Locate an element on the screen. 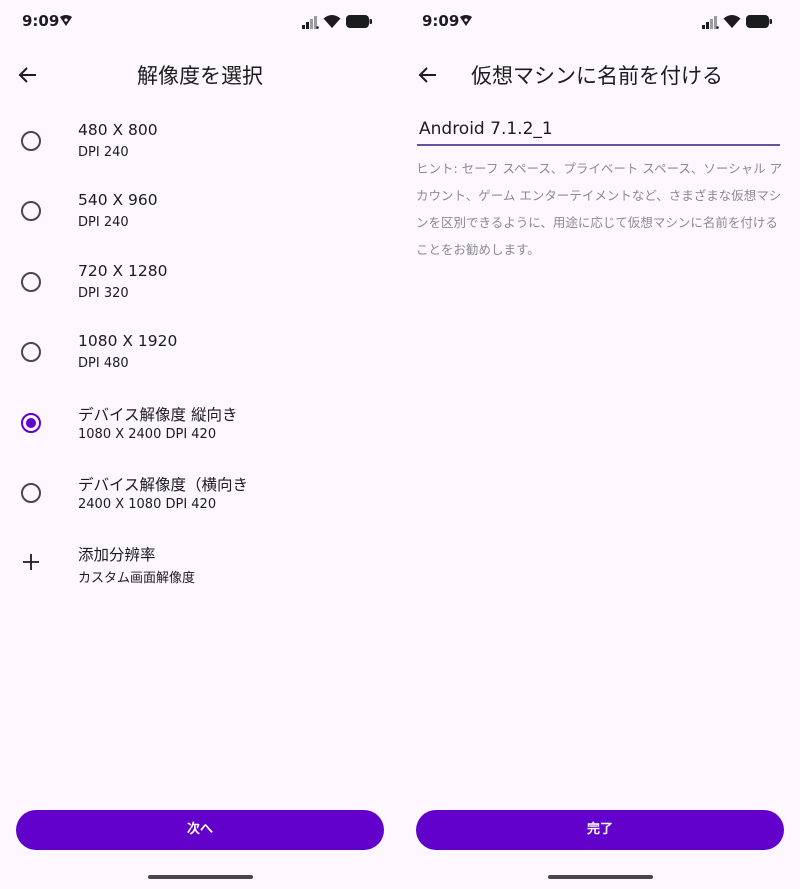 This screenshot has width=800, height=889. resolution-dpi: DPI 320 is located at coordinates (103, 293).